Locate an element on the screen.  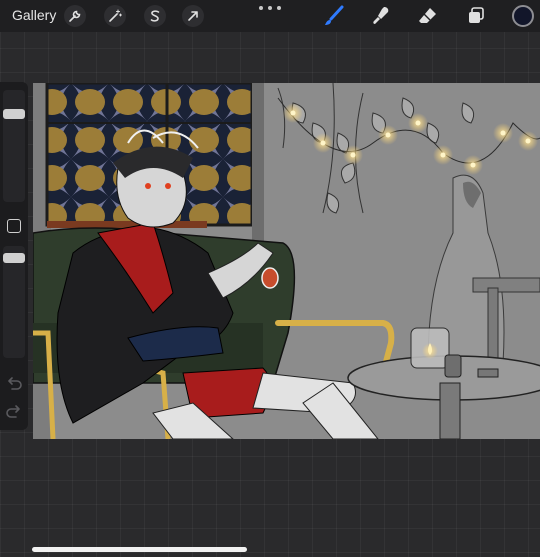
eraser-tool-button is located at coordinates (428, 16).